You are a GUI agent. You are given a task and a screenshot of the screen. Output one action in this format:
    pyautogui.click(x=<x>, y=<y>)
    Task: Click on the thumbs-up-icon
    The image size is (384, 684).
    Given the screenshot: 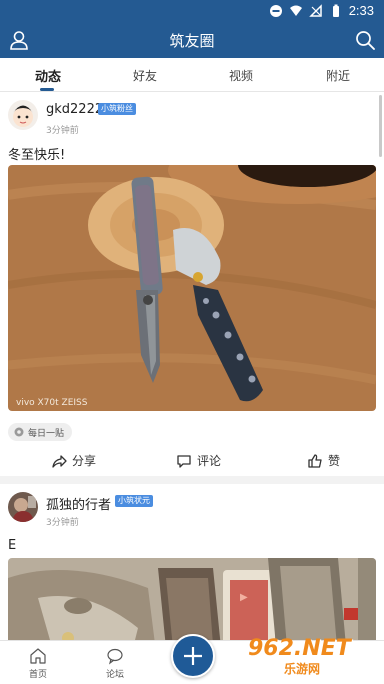 What is the action you would take?
    pyautogui.click(x=315, y=460)
    